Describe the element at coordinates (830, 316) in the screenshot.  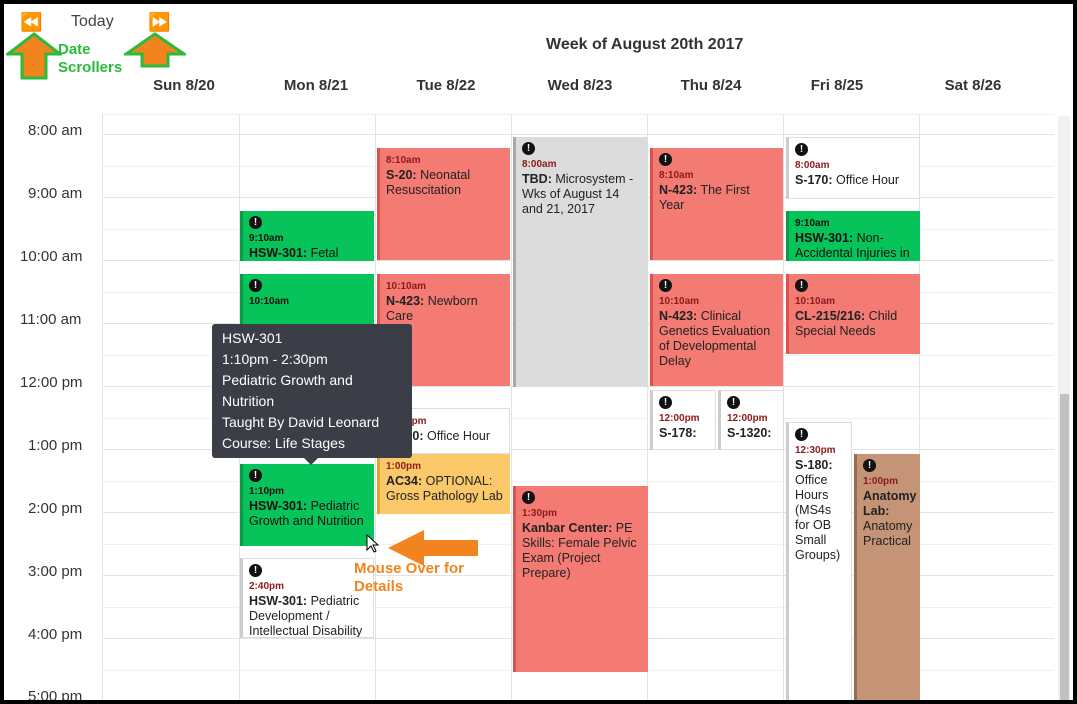
I see `event-code: CL-215/216:` at that location.